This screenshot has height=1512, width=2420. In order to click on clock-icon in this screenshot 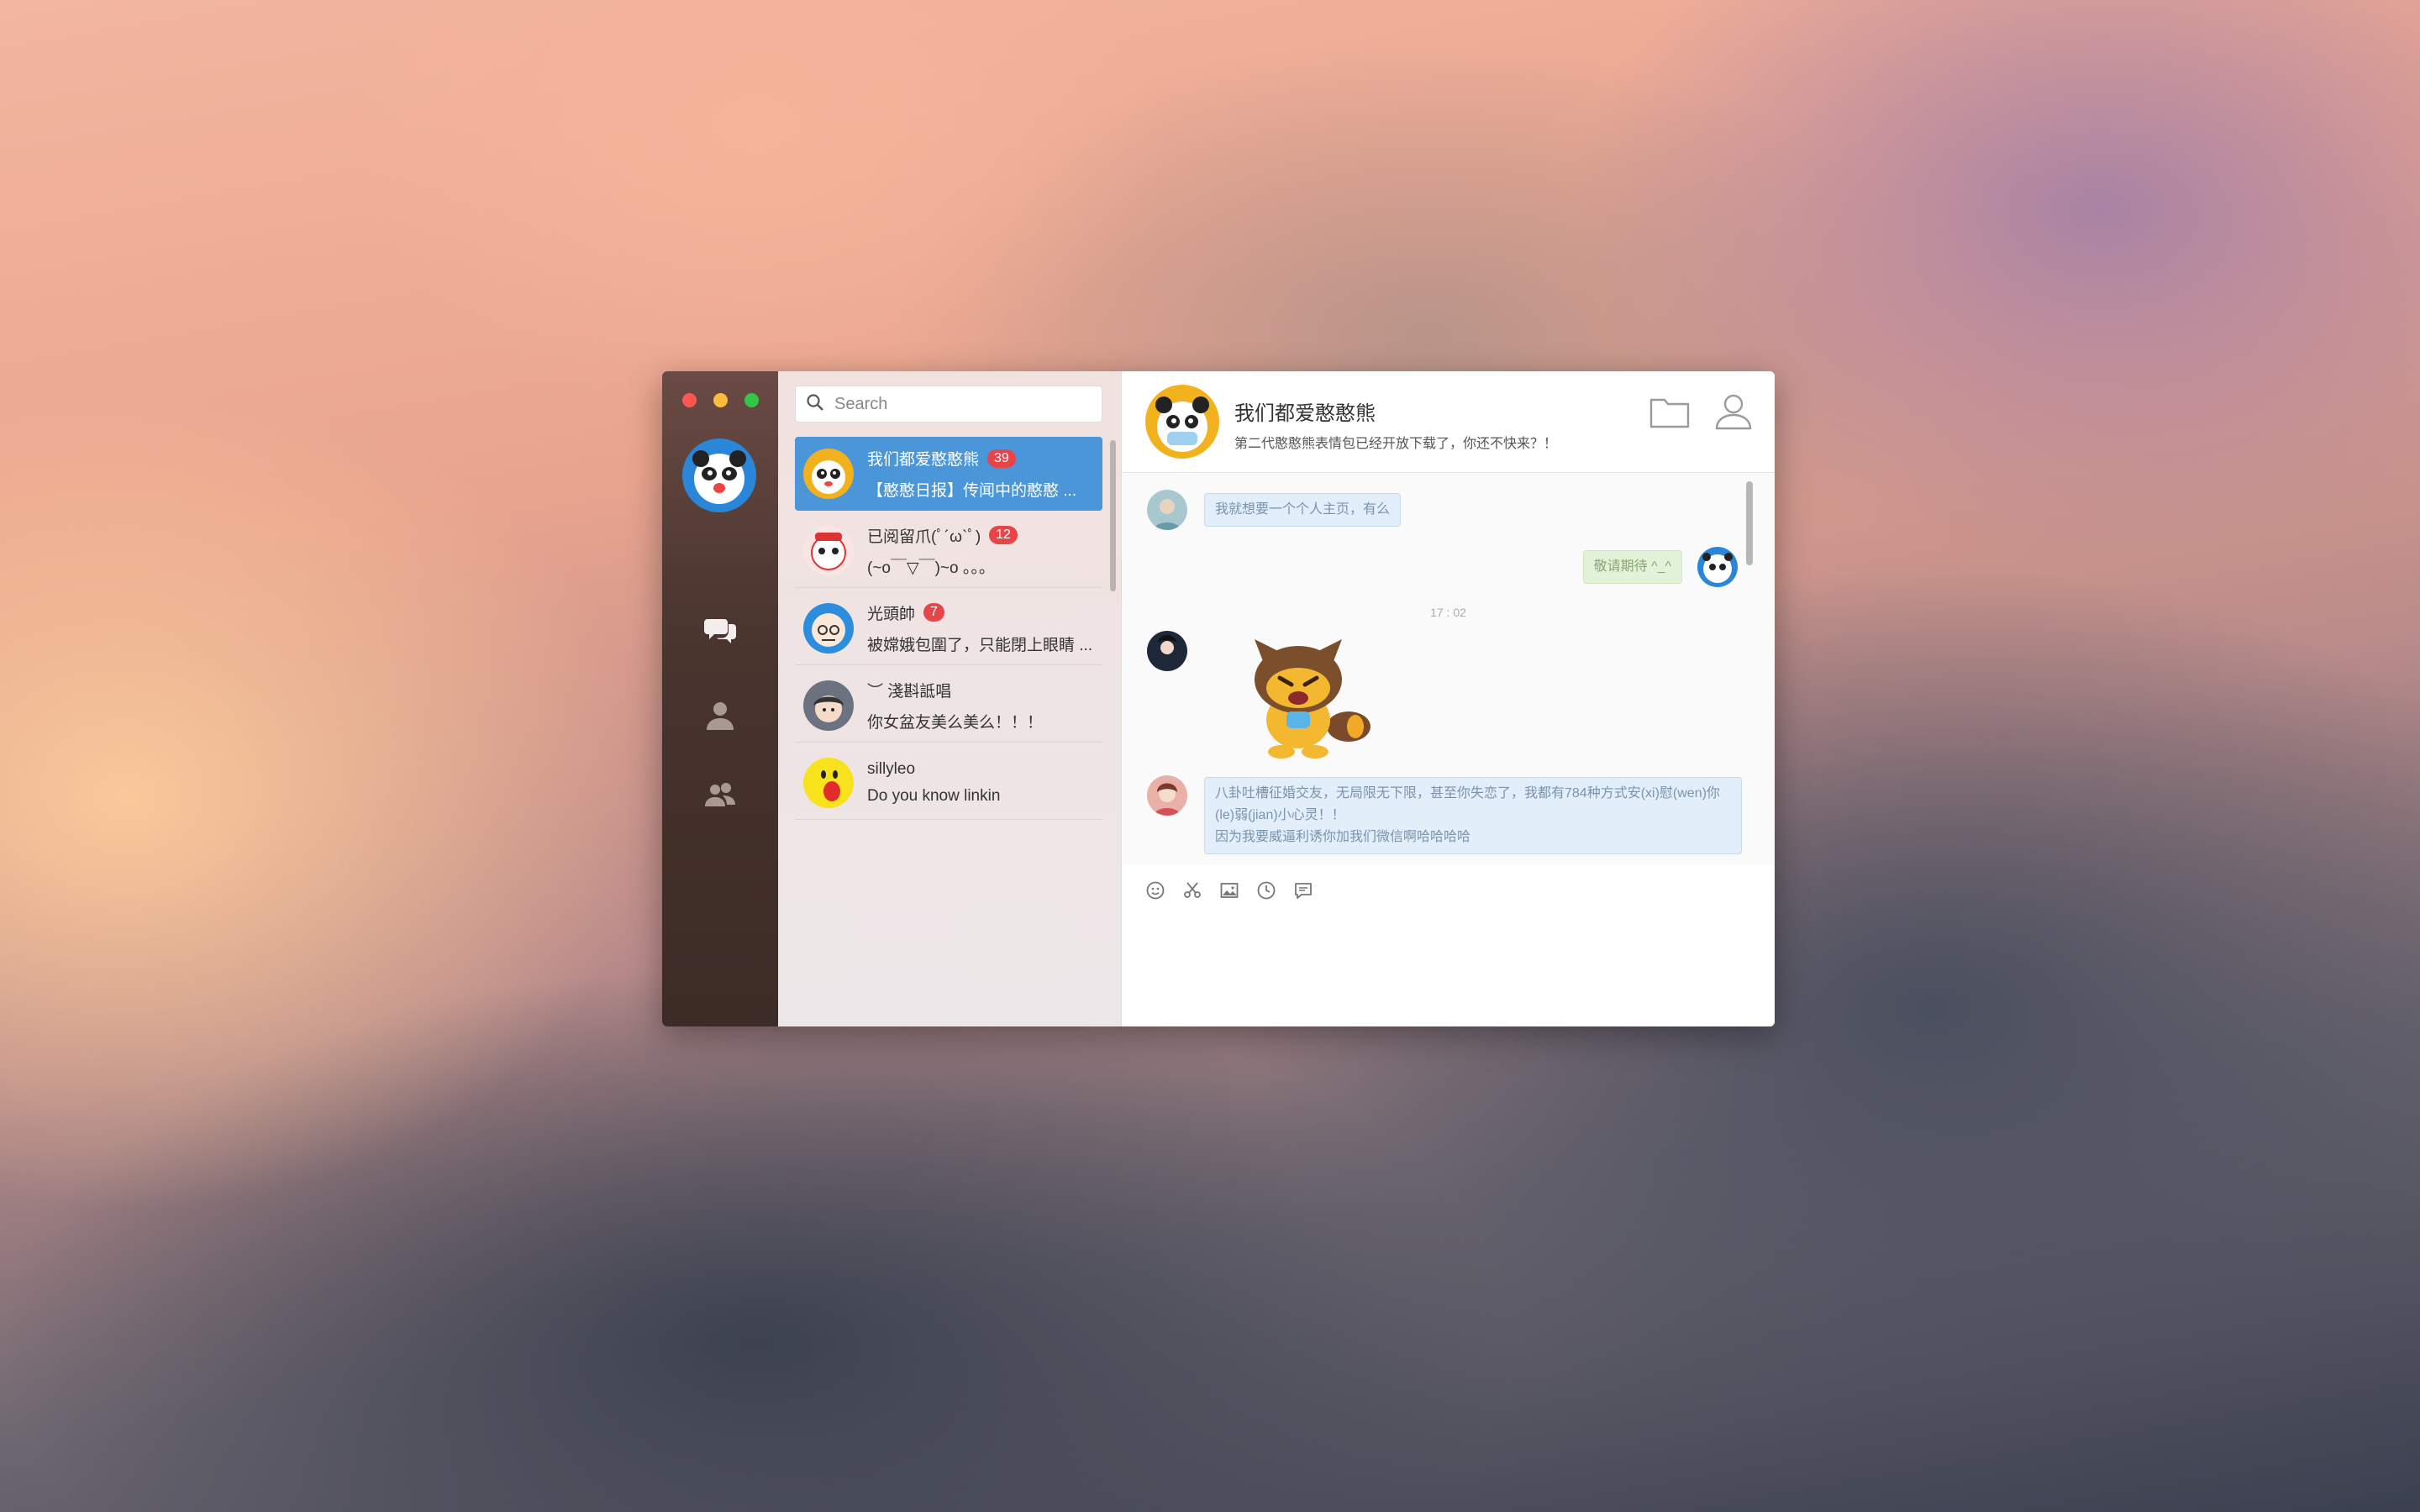, I will do `click(1266, 890)`.